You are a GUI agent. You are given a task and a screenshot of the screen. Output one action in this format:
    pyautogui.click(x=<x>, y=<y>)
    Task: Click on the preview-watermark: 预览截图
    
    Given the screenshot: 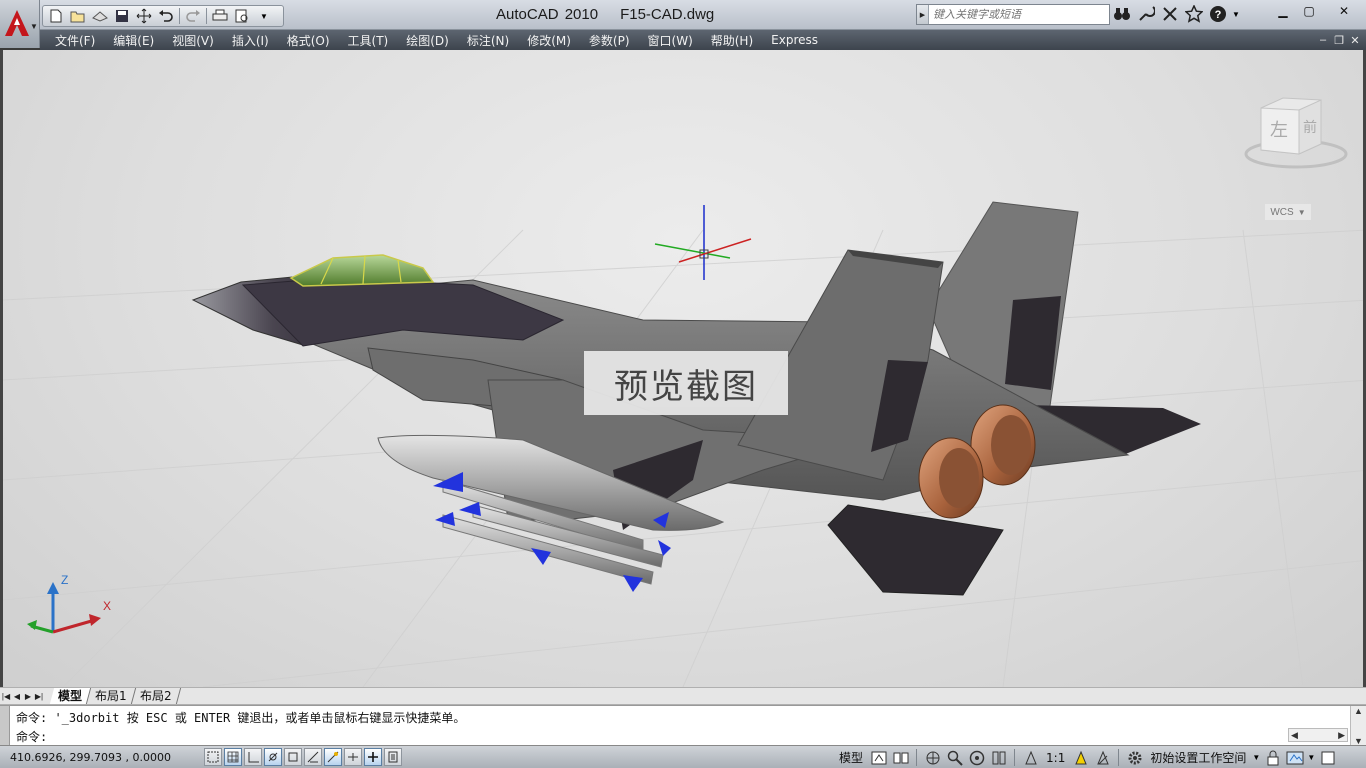 What is the action you would take?
    pyautogui.click(x=686, y=383)
    